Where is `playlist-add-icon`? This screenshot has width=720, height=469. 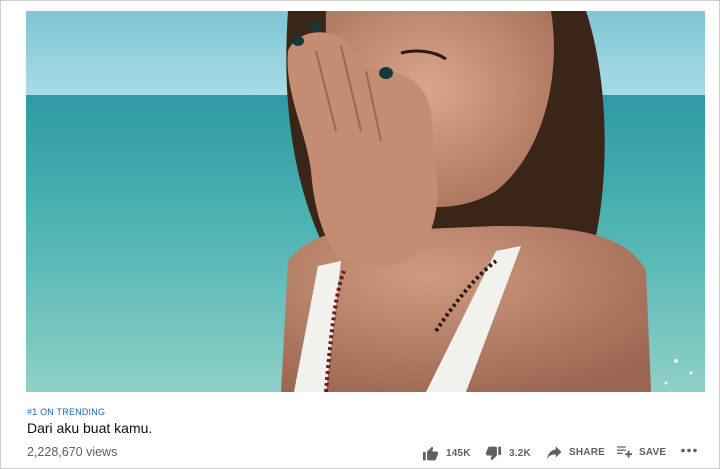 playlist-add-icon is located at coordinates (624, 452).